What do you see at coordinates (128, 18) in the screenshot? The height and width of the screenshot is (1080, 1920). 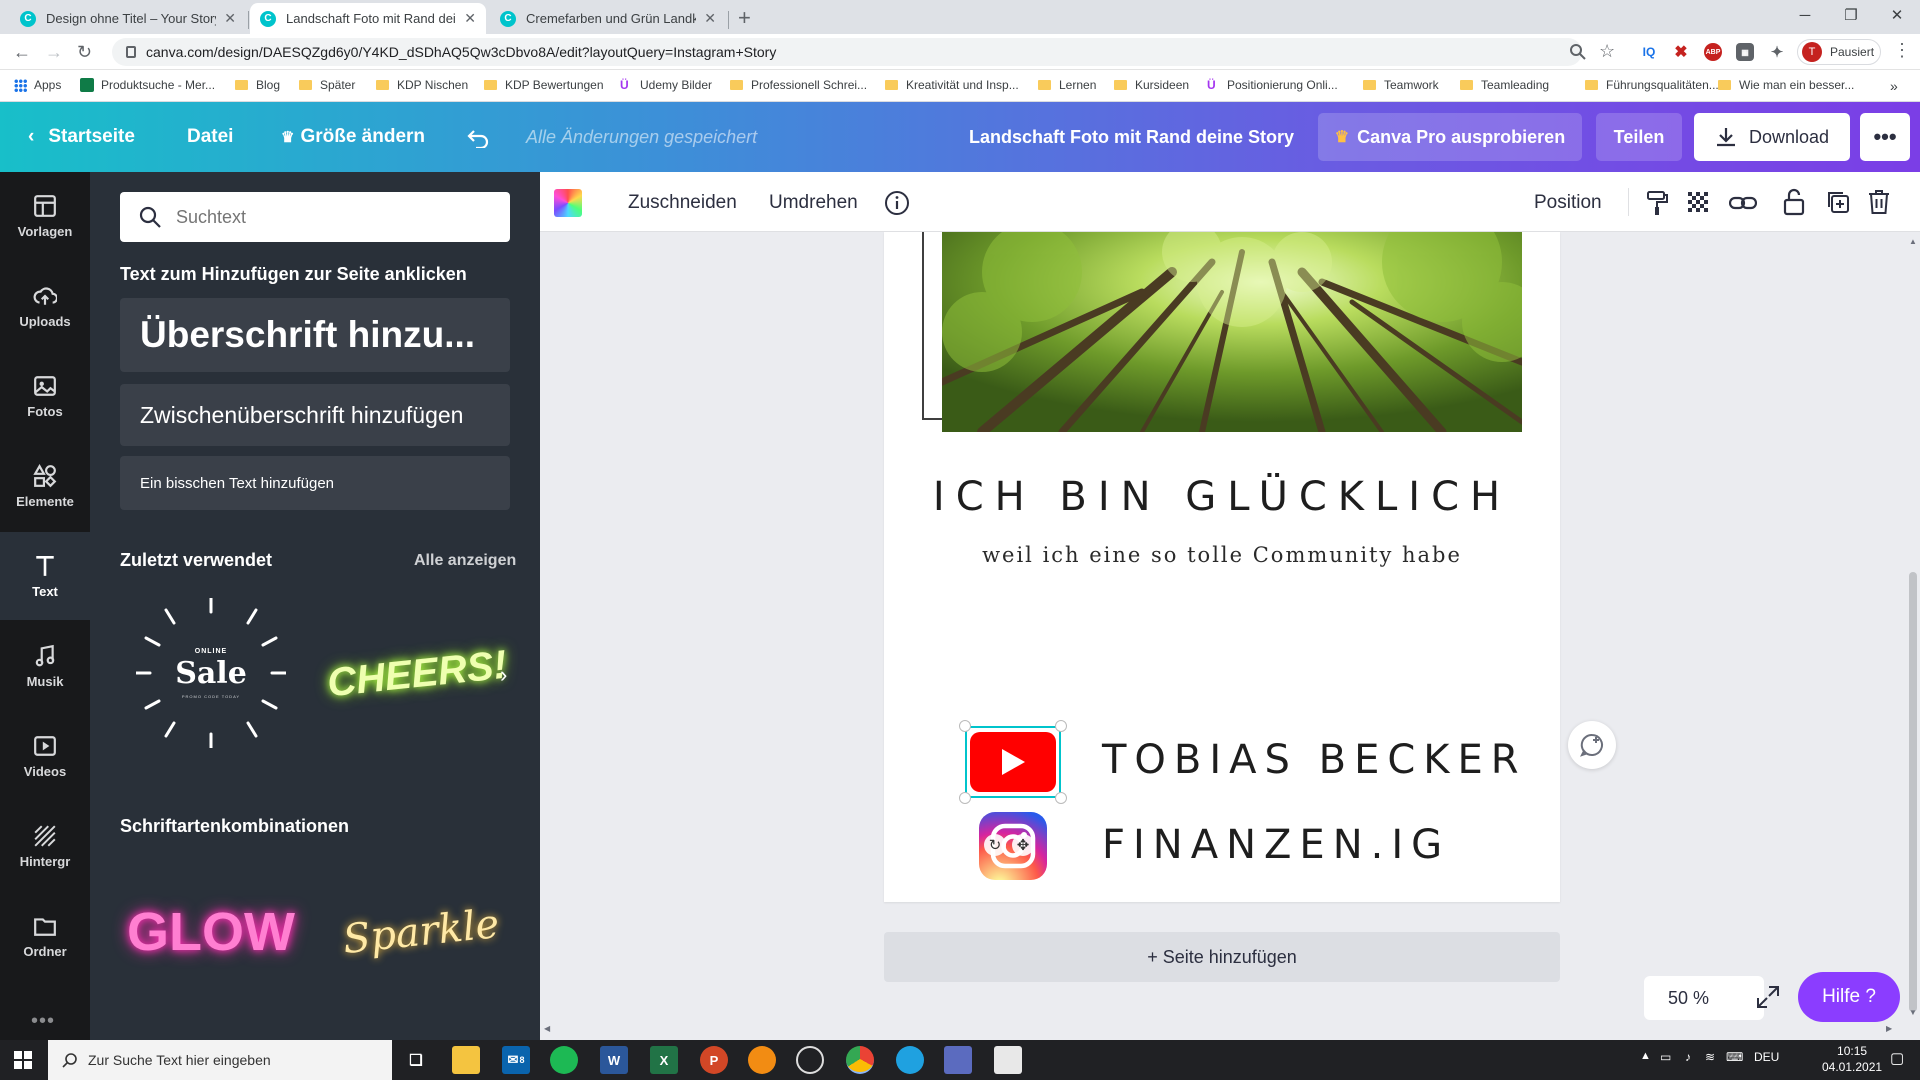 I see `browser-tab-design-ohne-titel: C Design ohne Titel – Your Story ✕` at bounding box center [128, 18].